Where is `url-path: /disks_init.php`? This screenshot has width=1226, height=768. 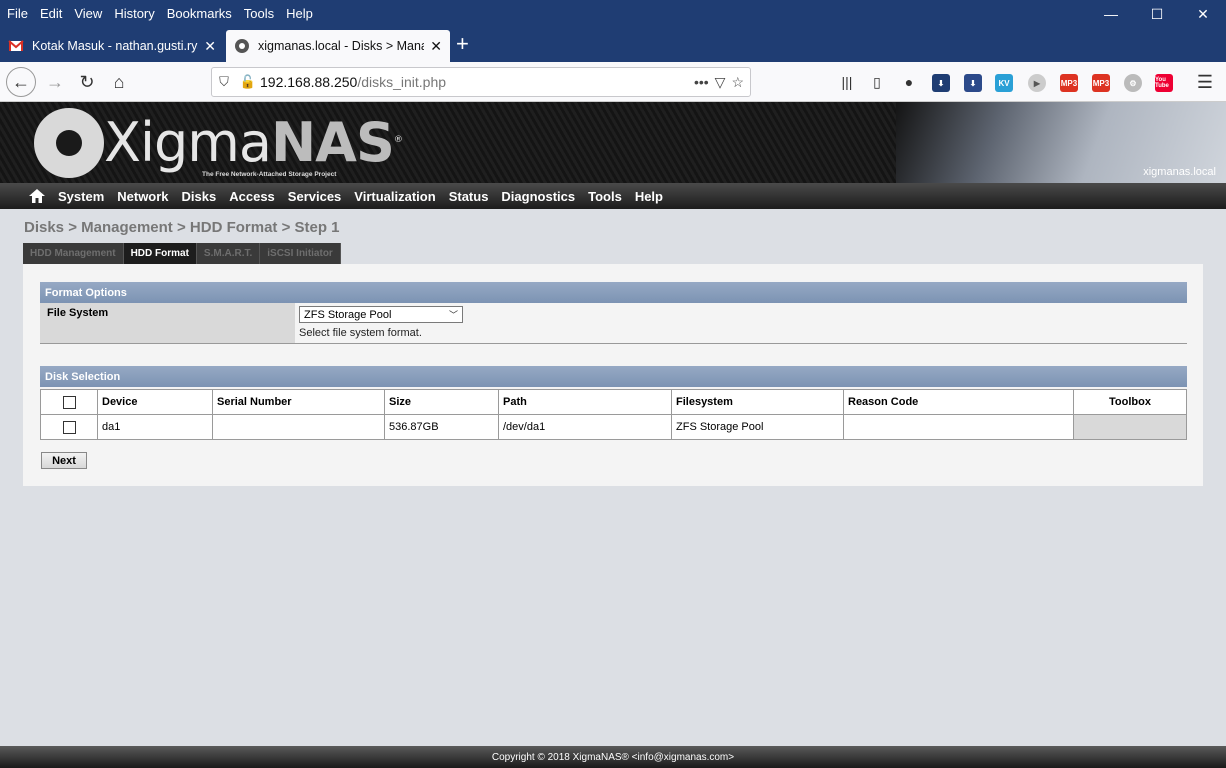 url-path: /disks_init.php is located at coordinates (402, 82).